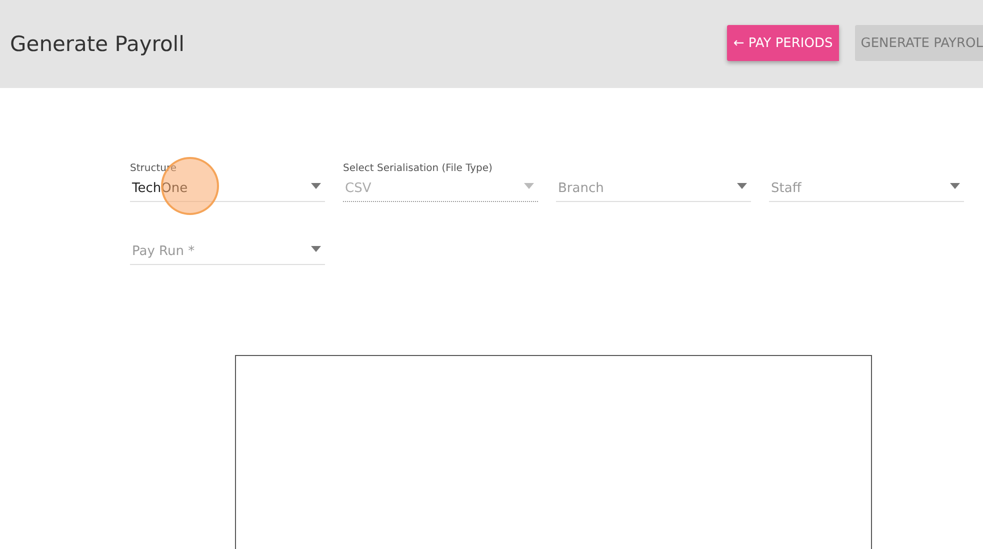 This screenshot has height=549, width=983. I want to click on select-field: Branch, so click(653, 182).